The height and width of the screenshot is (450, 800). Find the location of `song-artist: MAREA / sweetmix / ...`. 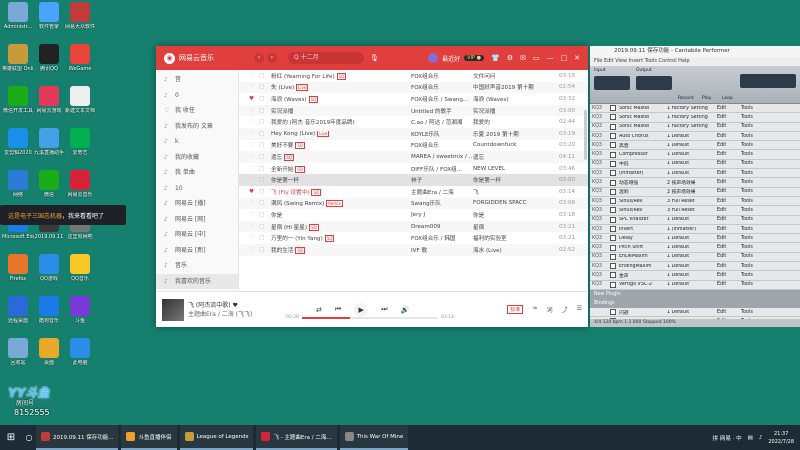

song-artist: MAREA / sweetmix / ... is located at coordinates (442, 157).